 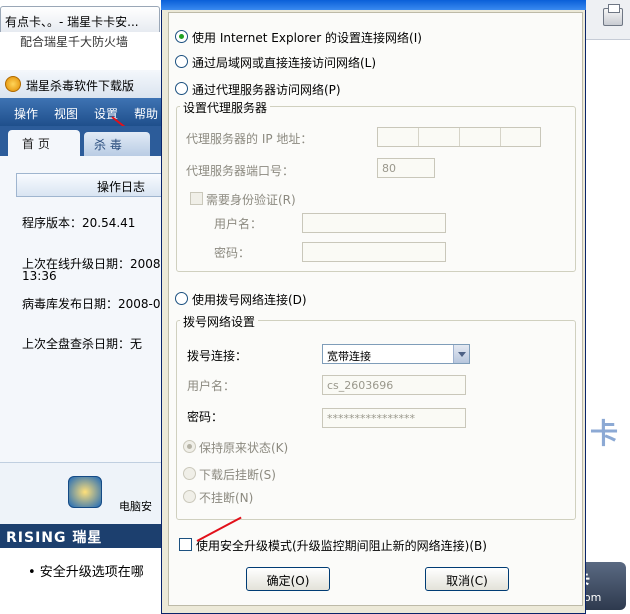 What do you see at coordinates (181, 88) in the screenshot?
I see `radio-proxy` at bounding box center [181, 88].